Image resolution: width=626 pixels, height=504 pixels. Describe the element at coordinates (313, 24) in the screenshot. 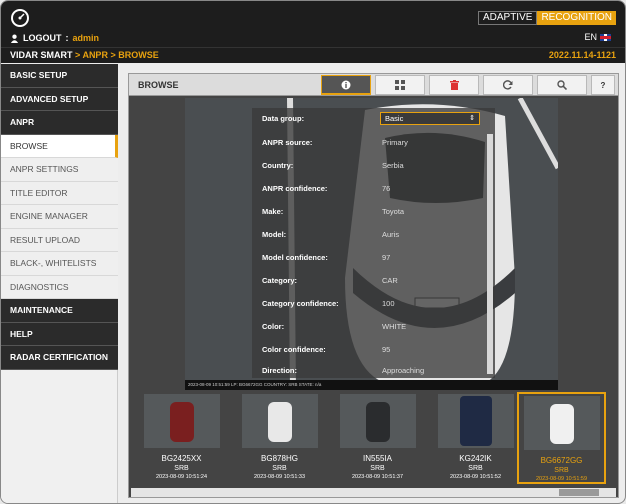

I see `top-bar: LOGOUT : admin ADAPTIVE RECOGNITION EN` at that location.